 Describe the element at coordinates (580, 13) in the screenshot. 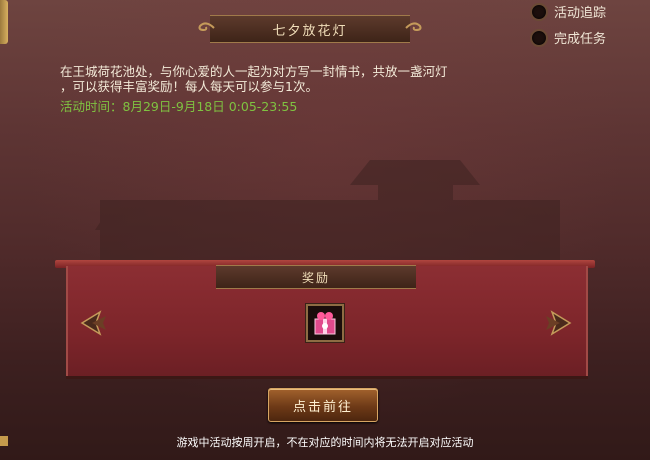

I see `activity-tracking-label: 活动追踪` at that location.